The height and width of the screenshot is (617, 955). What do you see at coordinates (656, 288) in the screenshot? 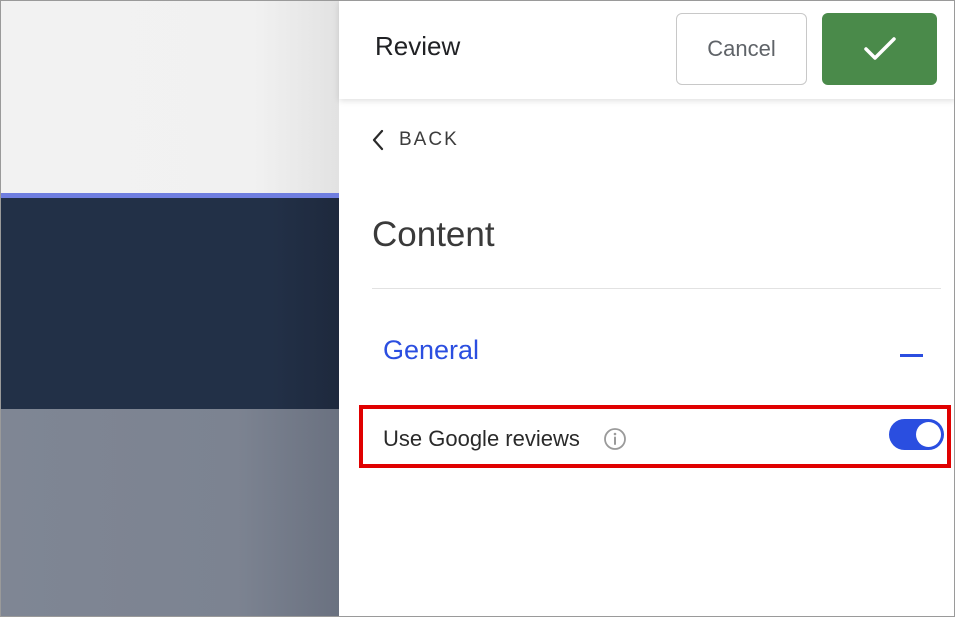
I see `divider` at bounding box center [656, 288].